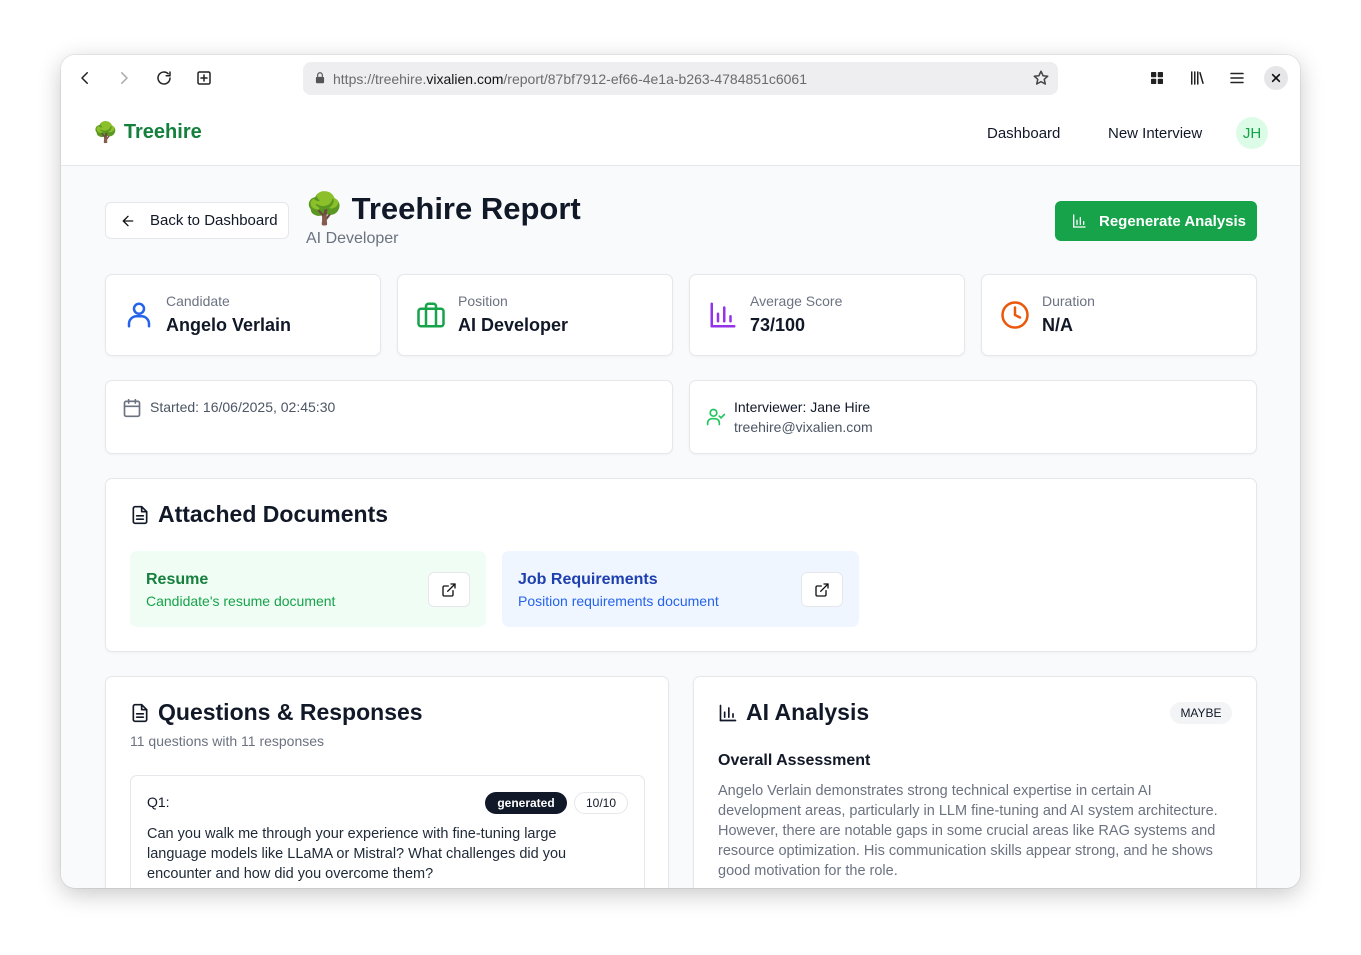 This screenshot has width=1361, height=955. Describe the element at coordinates (273, 514) in the screenshot. I see `attached-documents-title: Attached Documents` at that location.